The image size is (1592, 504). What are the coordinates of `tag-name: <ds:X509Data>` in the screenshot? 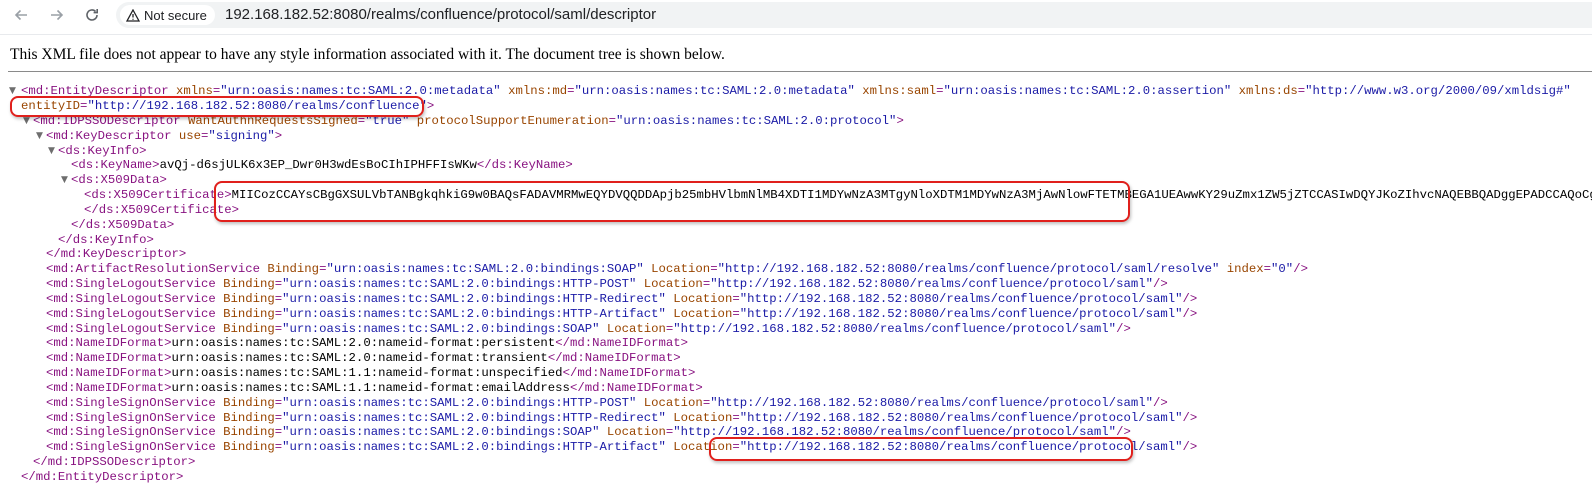 It's located at (119, 180).